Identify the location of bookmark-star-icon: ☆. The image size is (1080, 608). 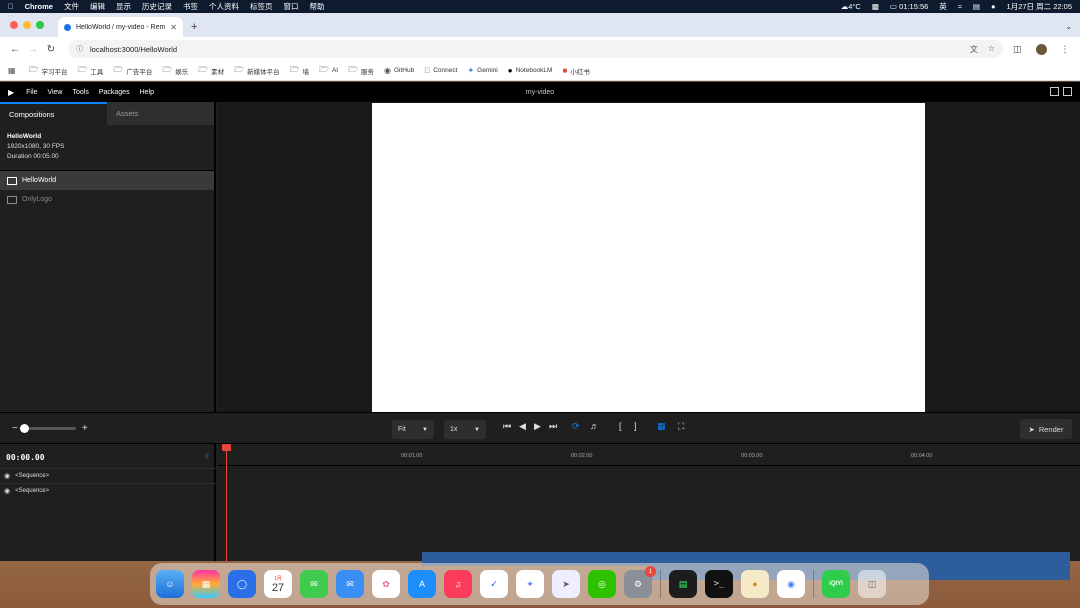
(991, 49).